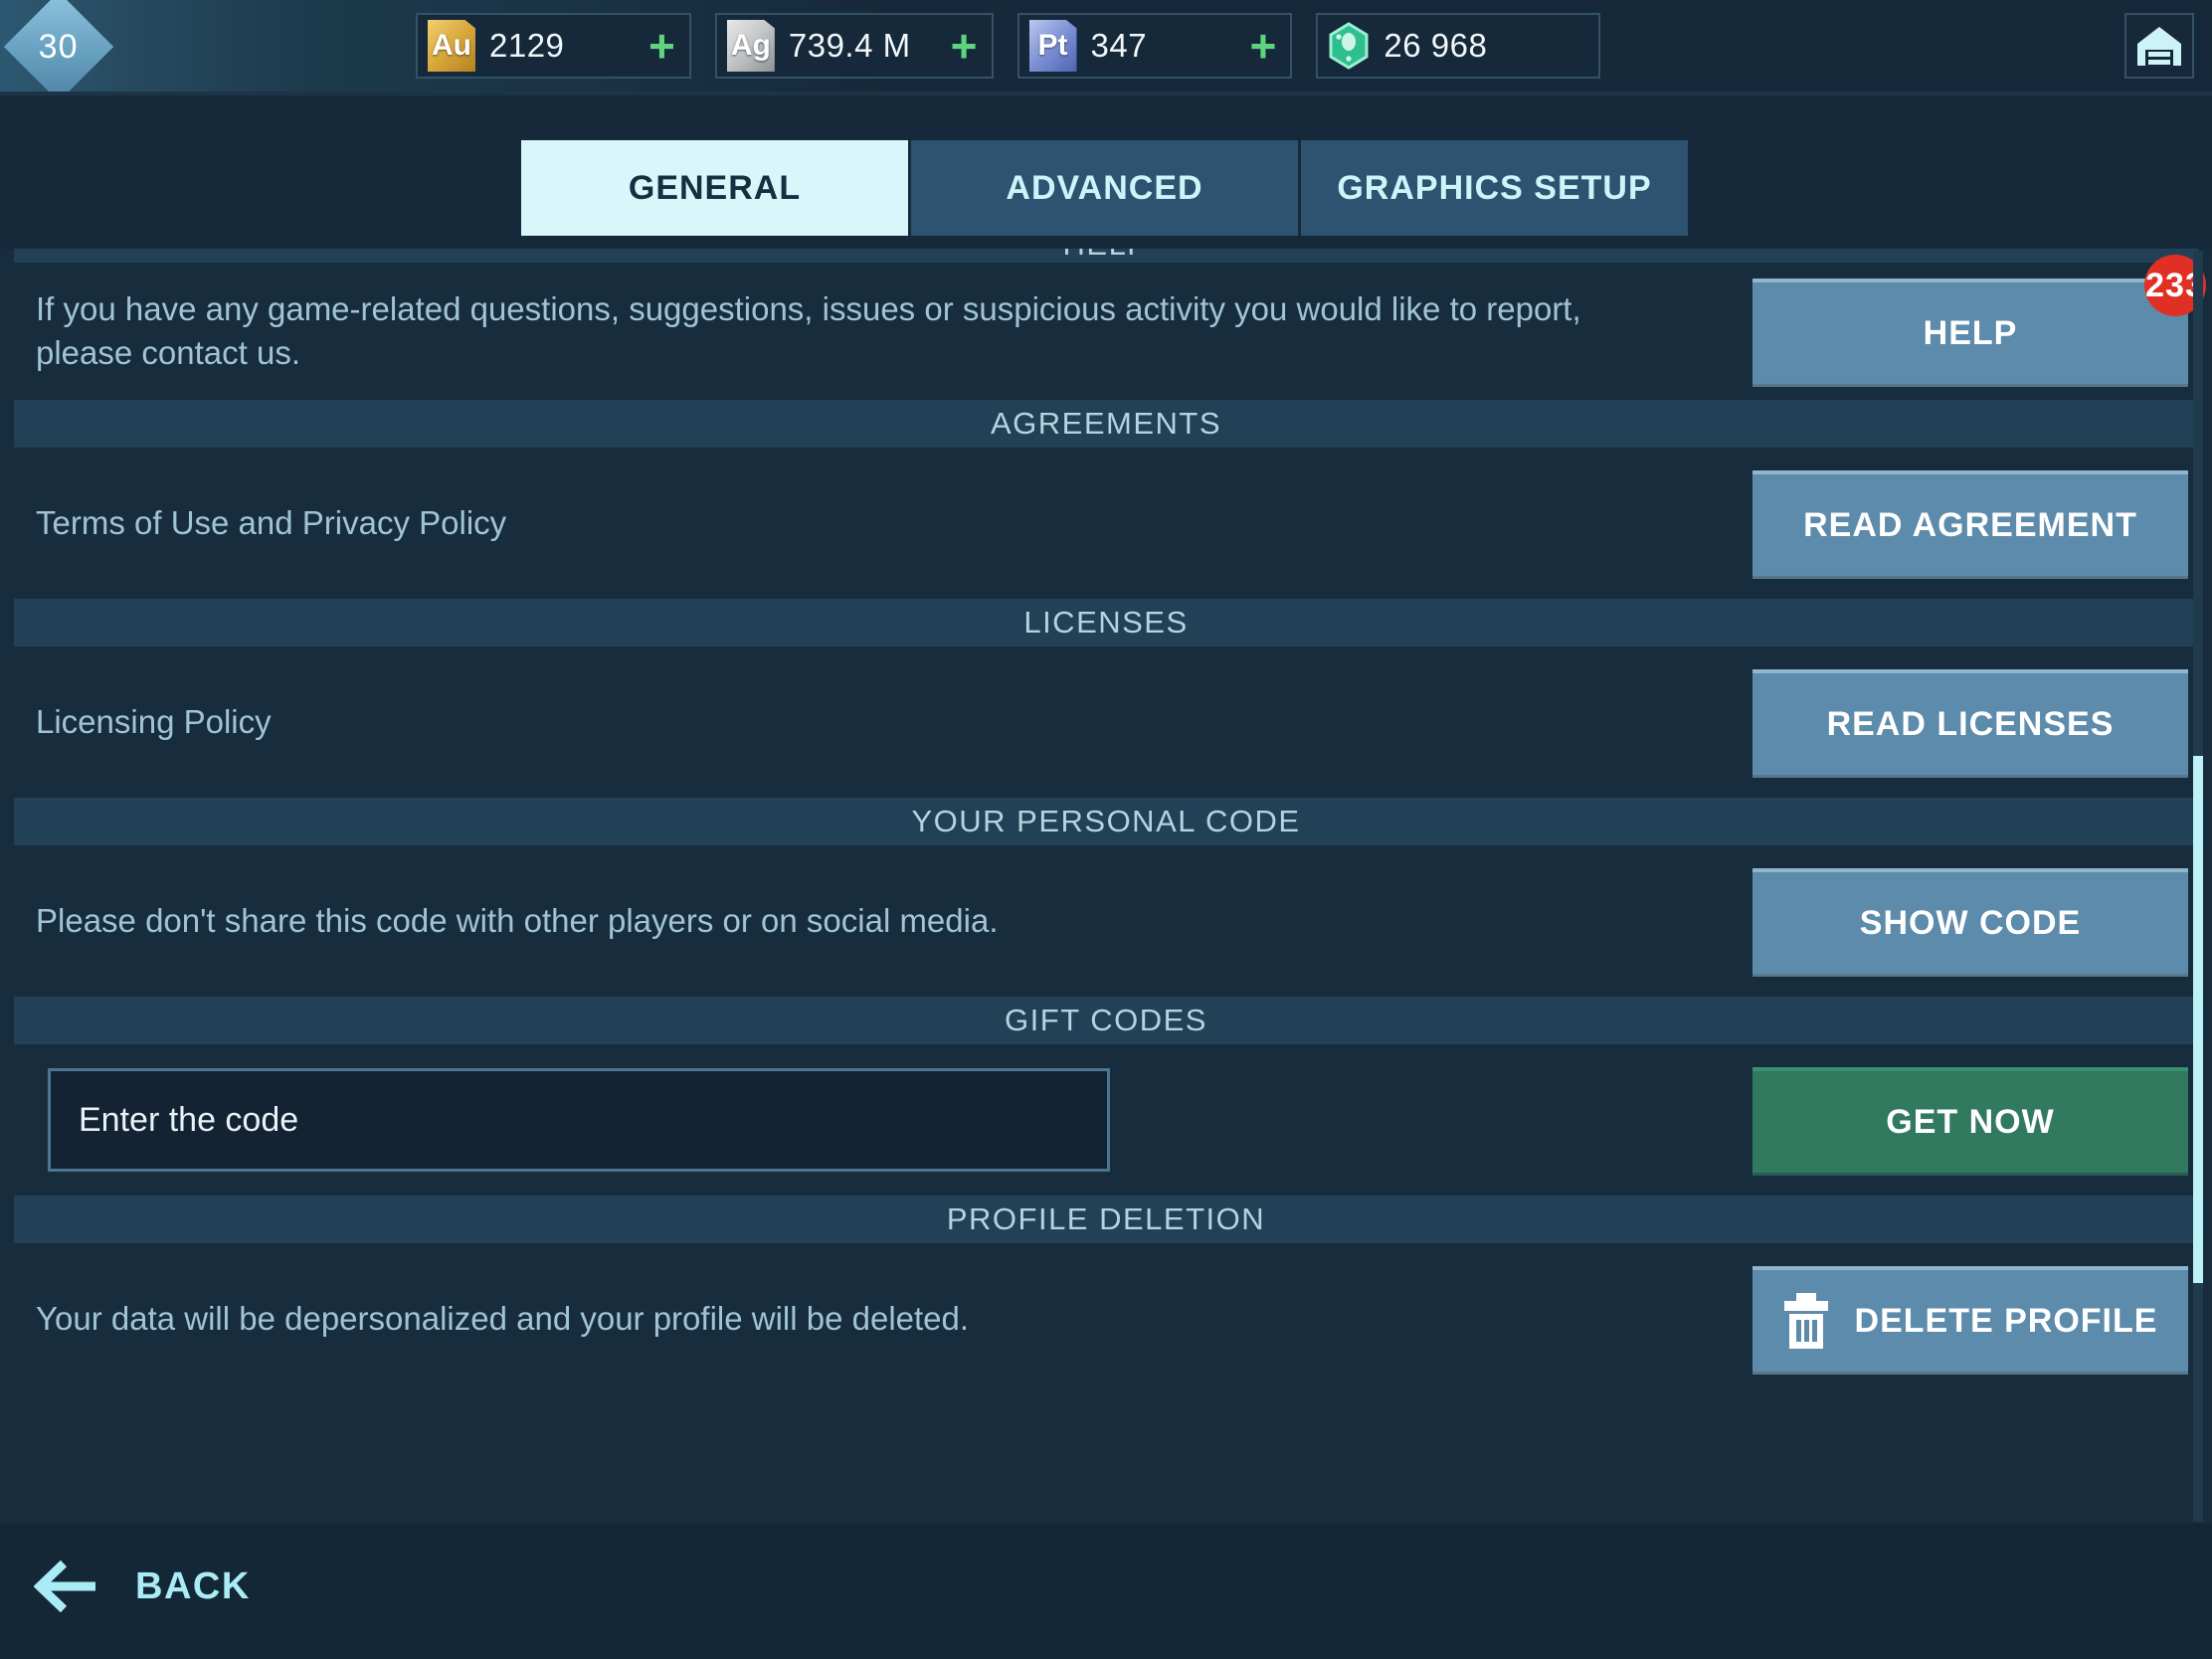 Image resolution: width=2212 pixels, height=1659 pixels. I want to click on scrollbar-thumb, so click(2198, 1019).